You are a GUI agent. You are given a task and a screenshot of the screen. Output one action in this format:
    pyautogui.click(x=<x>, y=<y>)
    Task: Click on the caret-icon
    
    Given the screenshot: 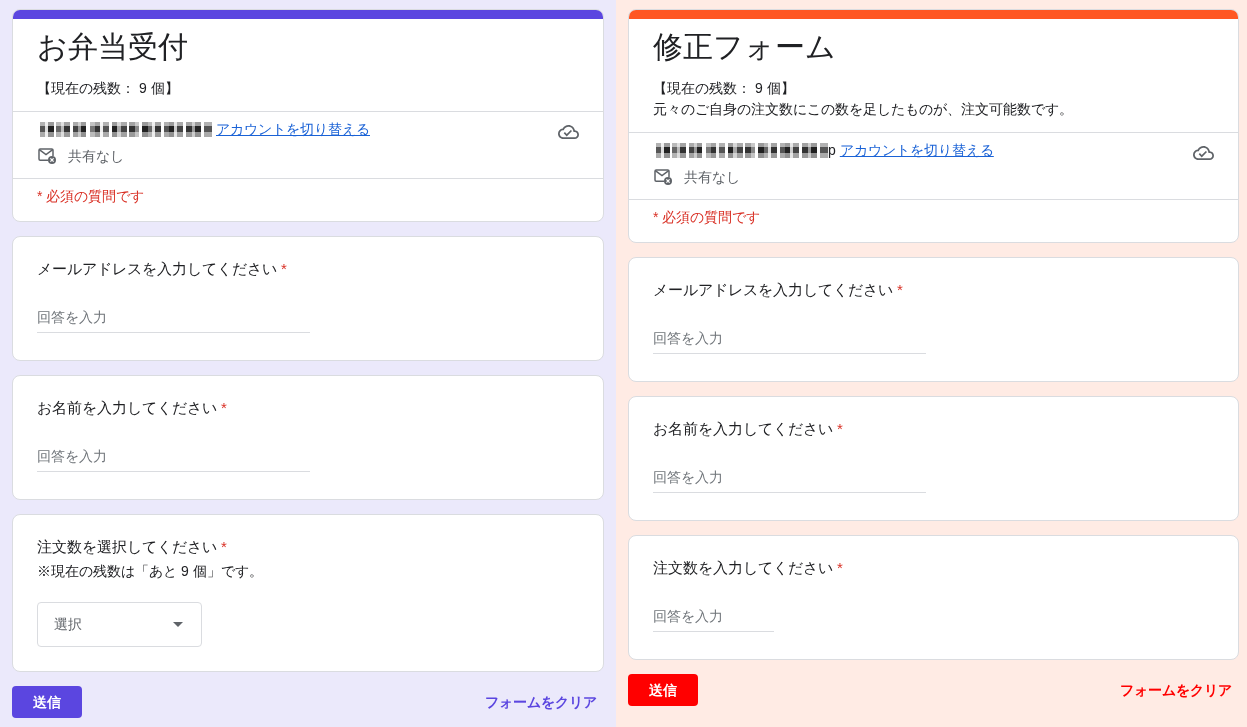 What is the action you would take?
    pyautogui.click(x=178, y=624)
    